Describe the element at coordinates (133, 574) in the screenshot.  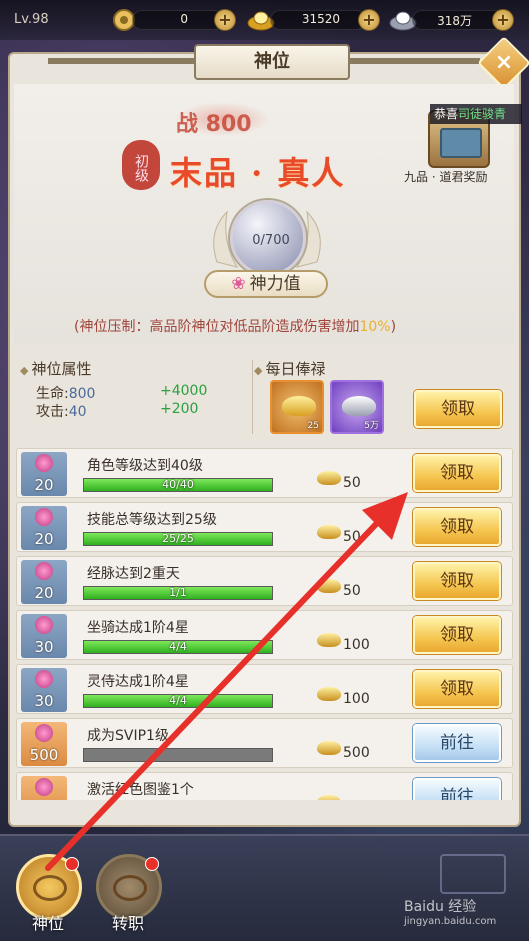
I see `task-name: 经脉达到2重天` at that location.